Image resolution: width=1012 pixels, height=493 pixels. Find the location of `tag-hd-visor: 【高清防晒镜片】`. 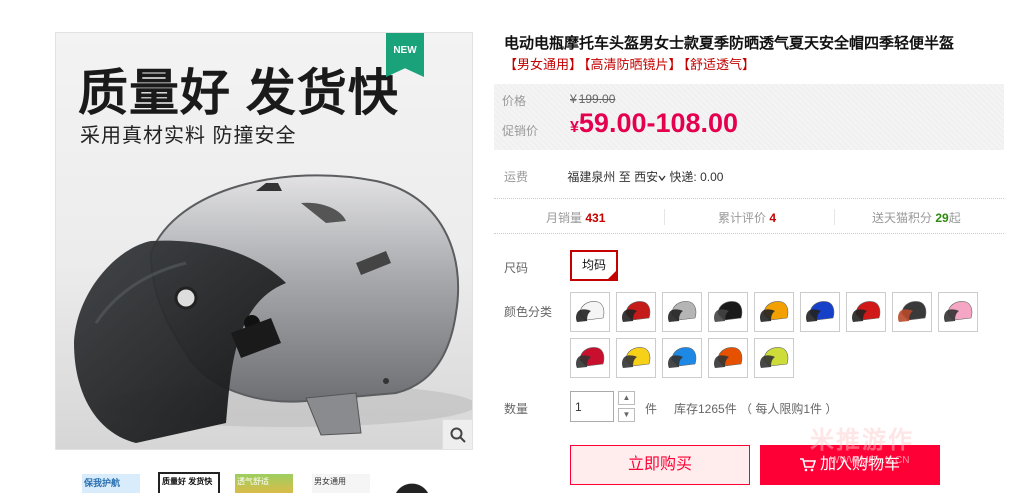

tag-hd-visor: 【高清防晒镜片】 is located at coordinates (633, 64).